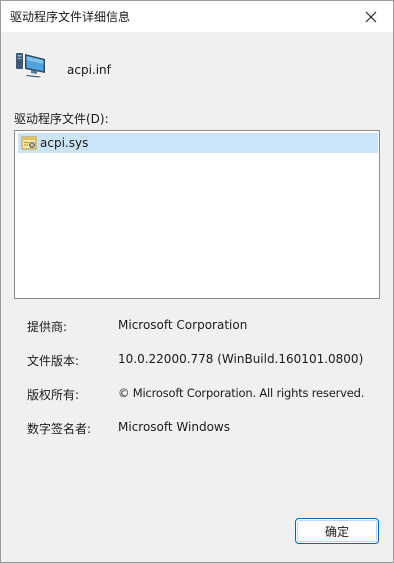 Image resolution: width=394 pixels, height=563 pixels. Describe the element at coordinates (183, 325) in the screenshot. I see `provider-value: Microsoft Corporation` at that location.